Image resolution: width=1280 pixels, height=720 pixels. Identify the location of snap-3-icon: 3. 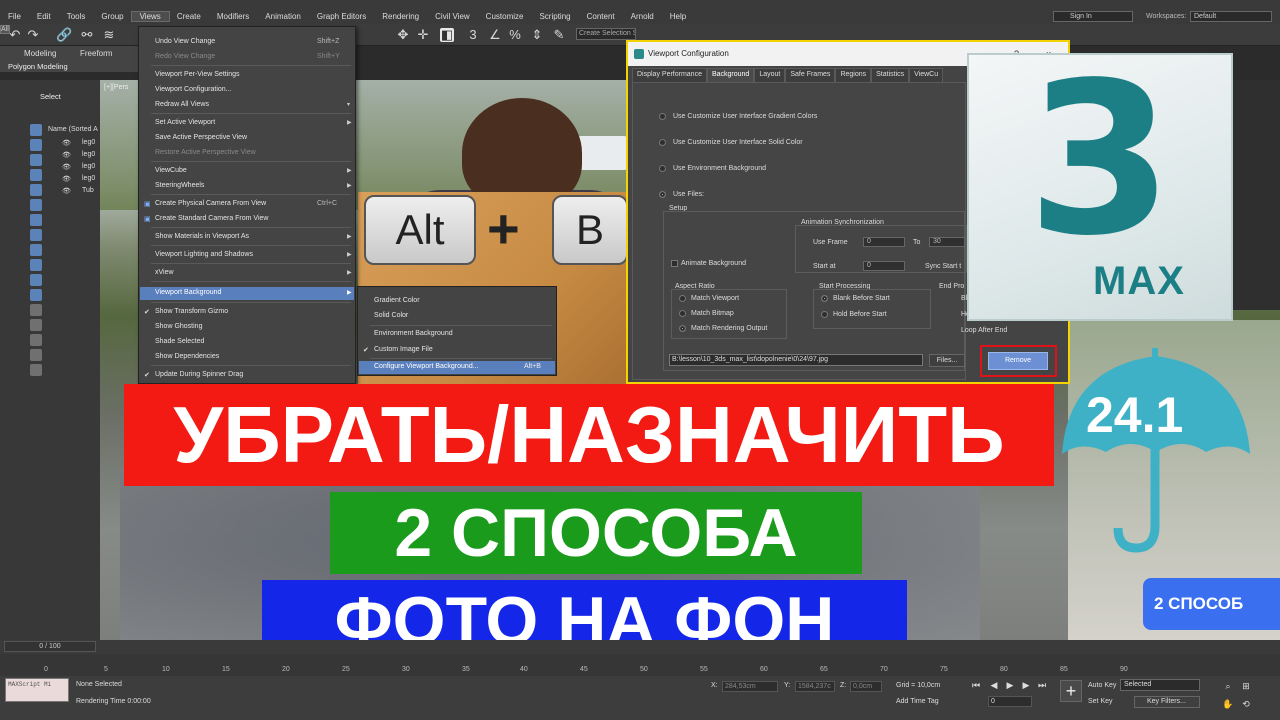
(473, 35).